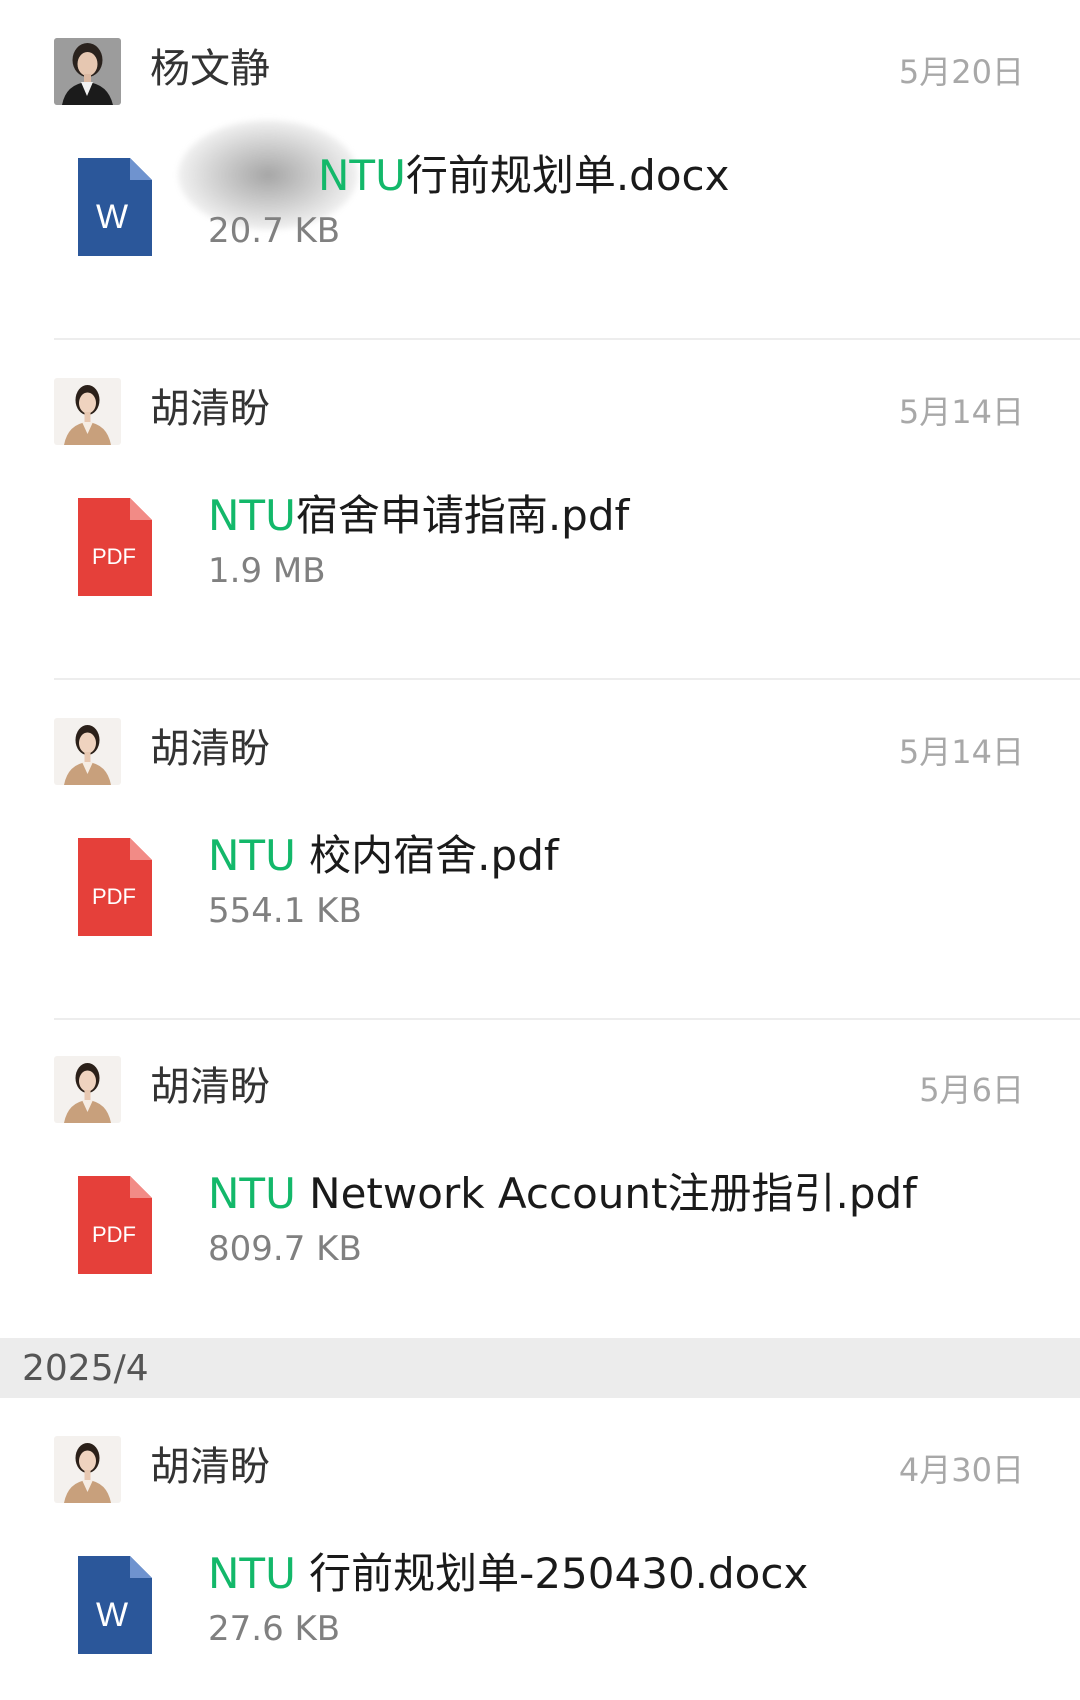 Image resolution: width=1080 pixels, height=1700 pixels. What do you see at coordinates (961, 1470) in the screenshot?
I see `message-date: 4月30日` at bounding box center [961, 1470].